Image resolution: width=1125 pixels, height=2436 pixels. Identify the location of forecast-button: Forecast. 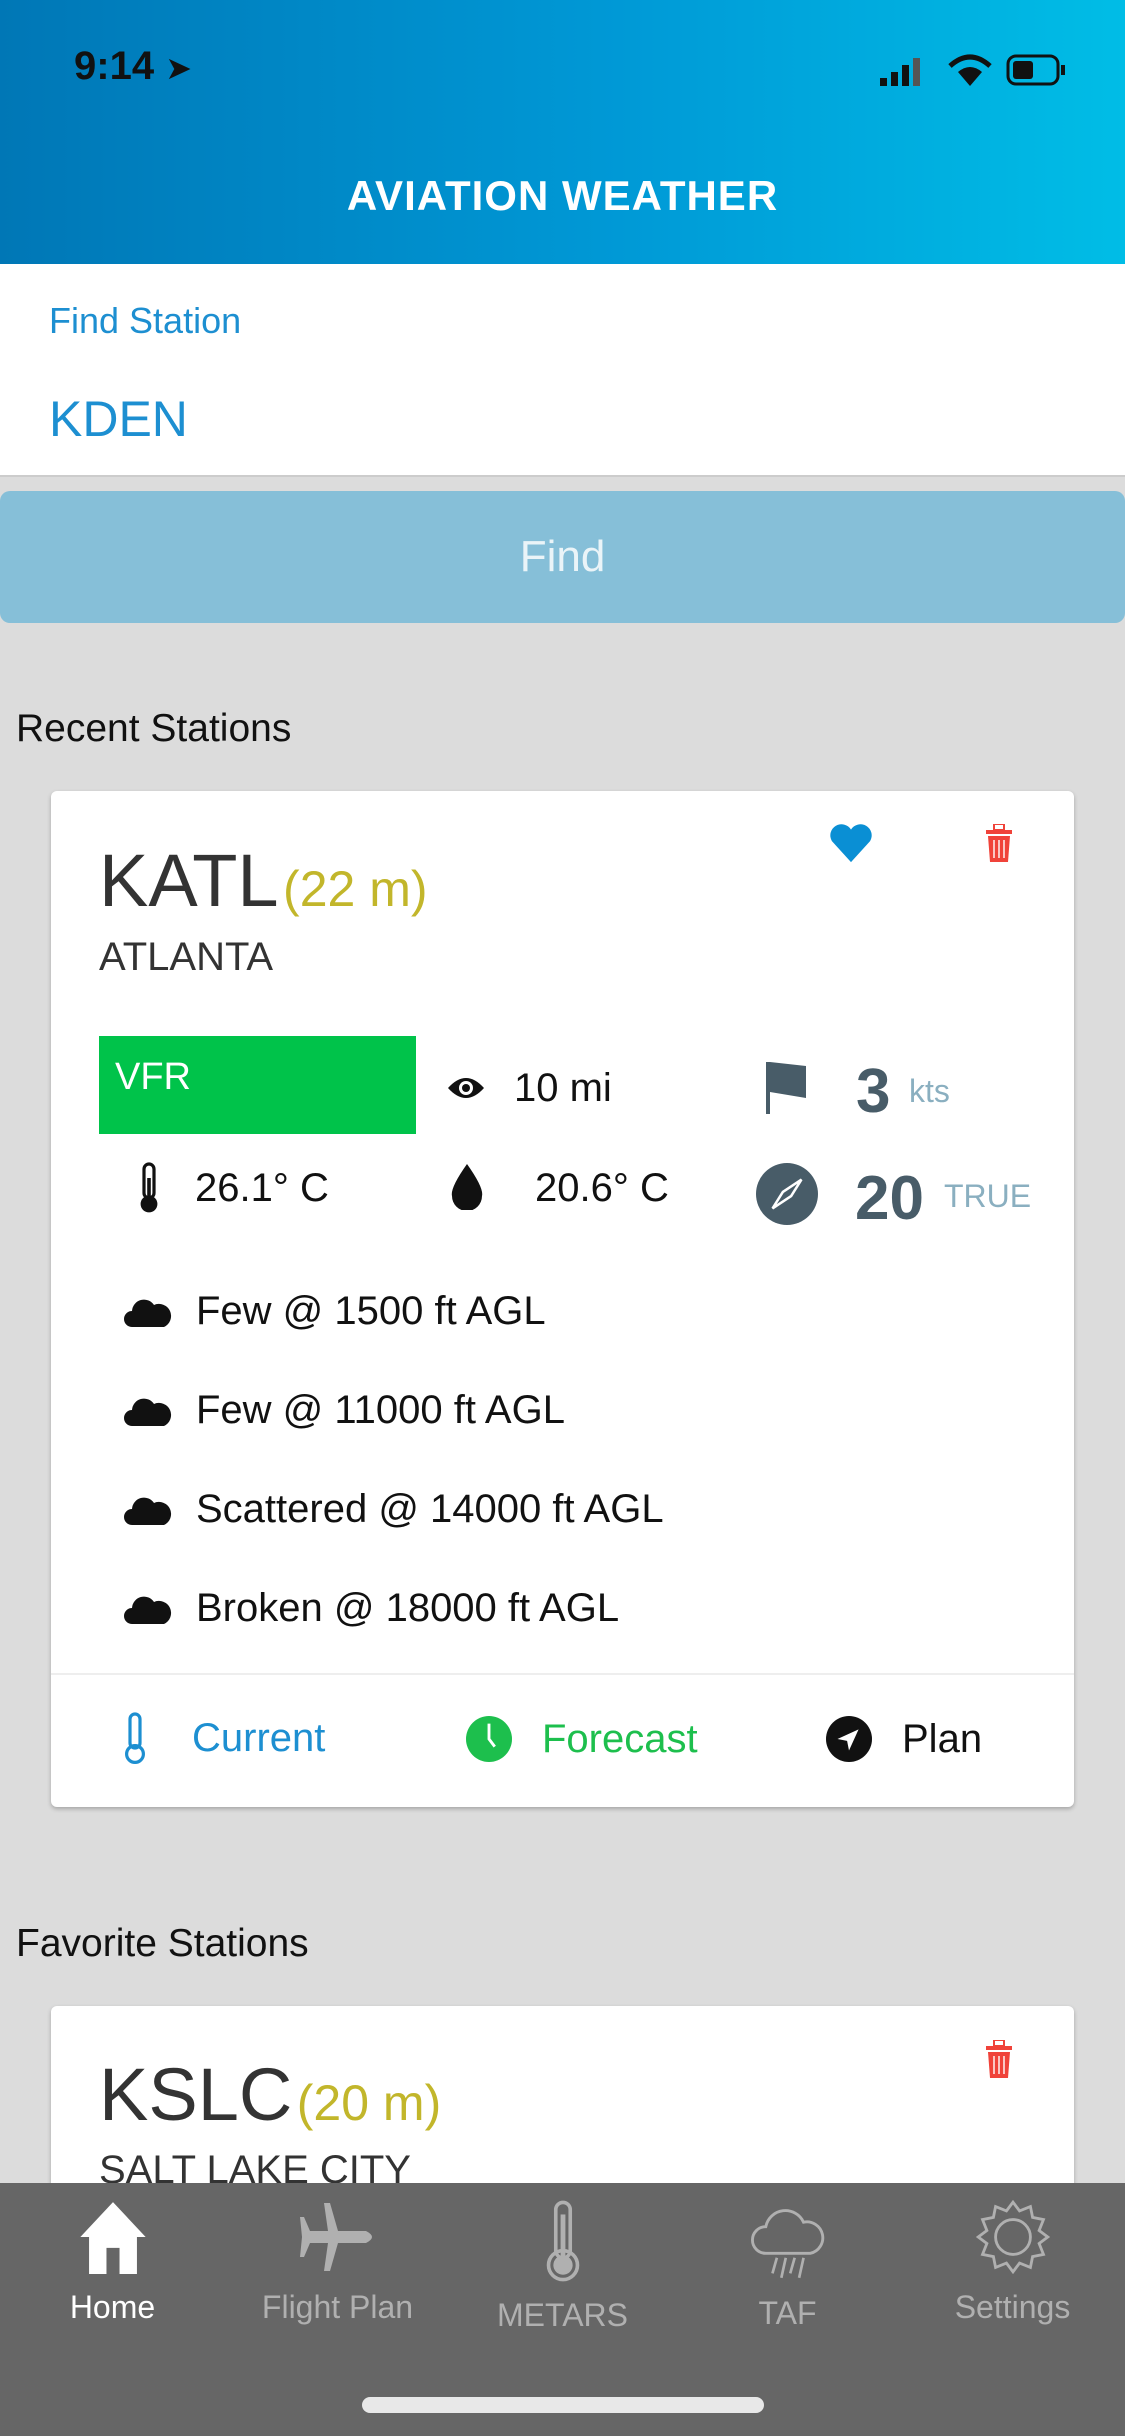
(582, 1739).